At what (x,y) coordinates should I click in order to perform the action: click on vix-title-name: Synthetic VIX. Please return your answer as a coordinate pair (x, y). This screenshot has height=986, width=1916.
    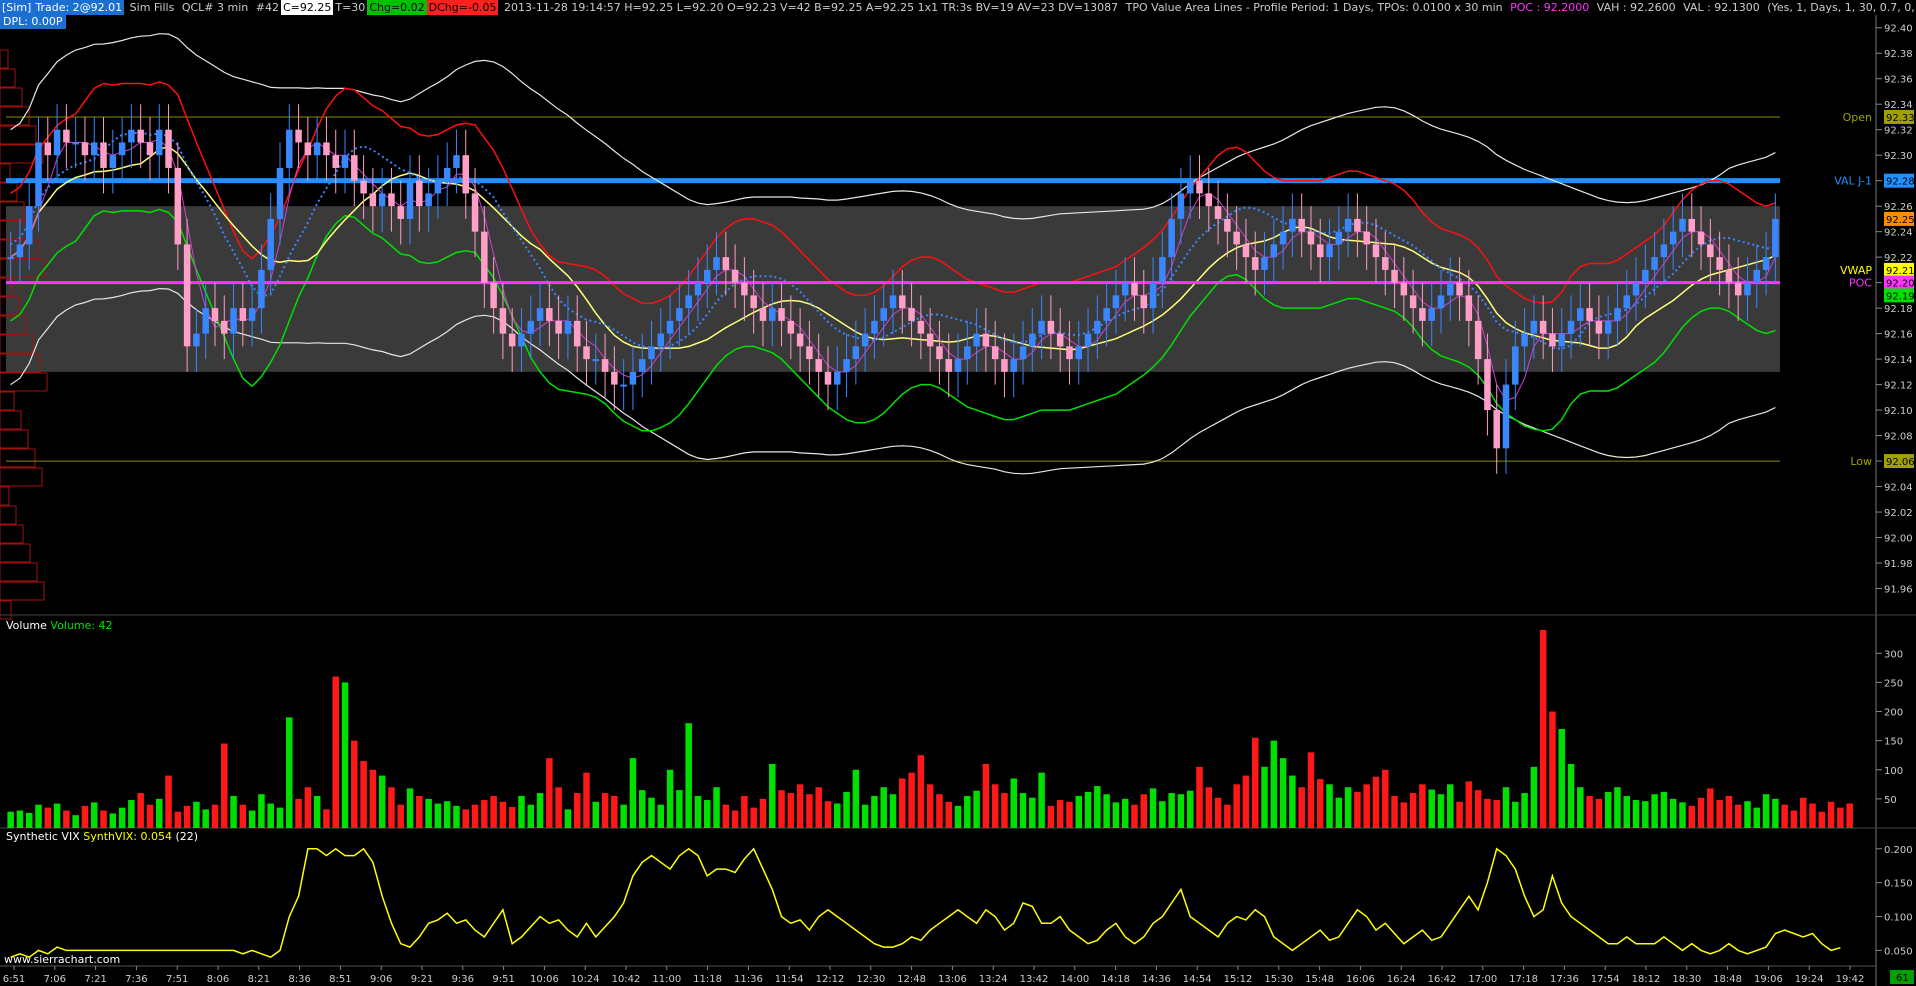
    Looking at the image, I should click on (43, 836).